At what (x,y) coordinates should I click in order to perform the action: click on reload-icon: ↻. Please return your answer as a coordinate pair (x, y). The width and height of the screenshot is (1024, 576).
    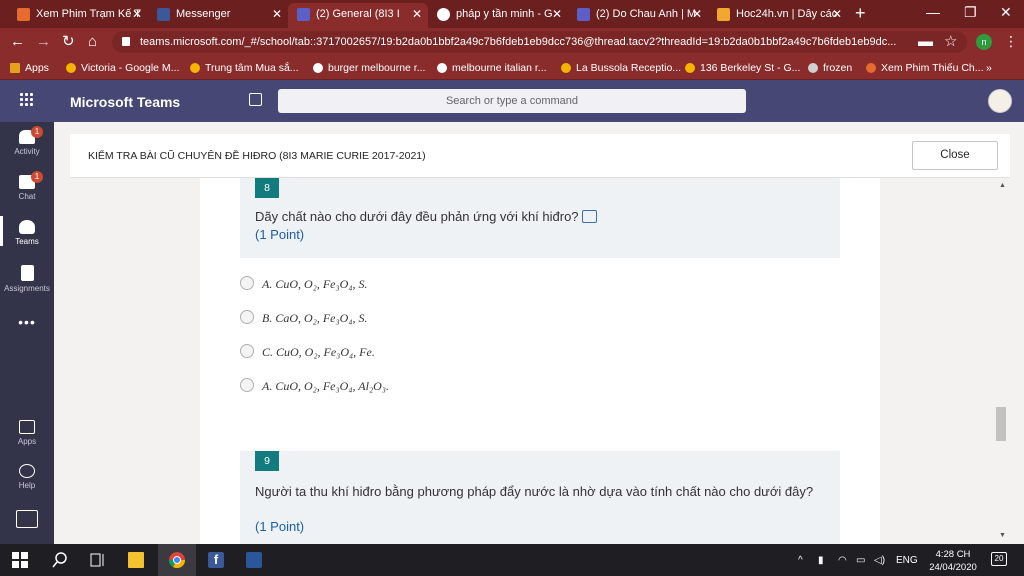
    Looking at the image, I should click on (68, 42).